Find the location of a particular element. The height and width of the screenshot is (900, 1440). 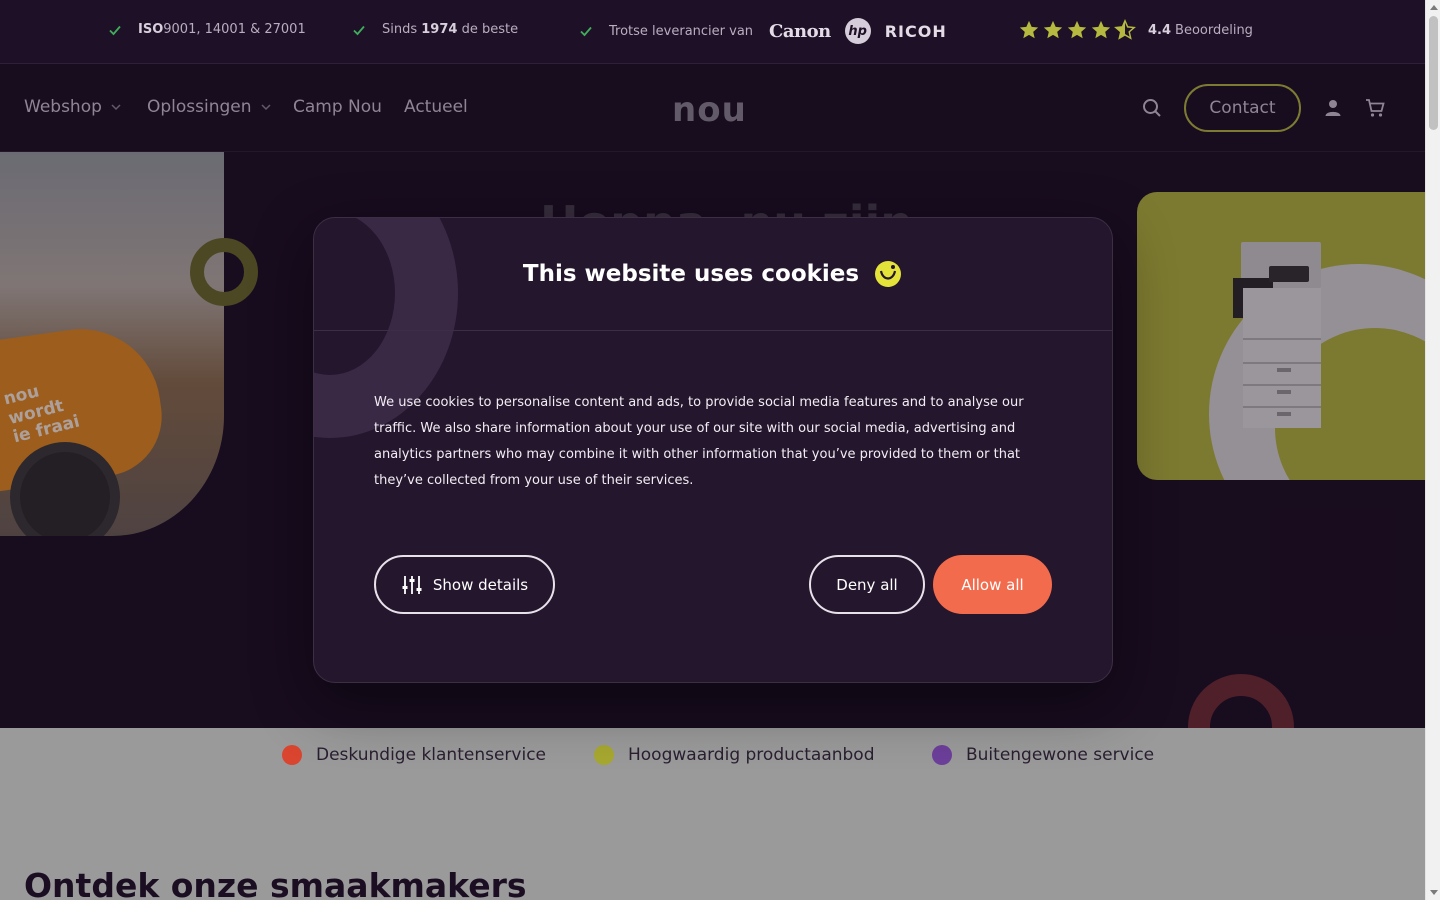

usp-item: Buitengewone service is located at coordinates (1043, 755).